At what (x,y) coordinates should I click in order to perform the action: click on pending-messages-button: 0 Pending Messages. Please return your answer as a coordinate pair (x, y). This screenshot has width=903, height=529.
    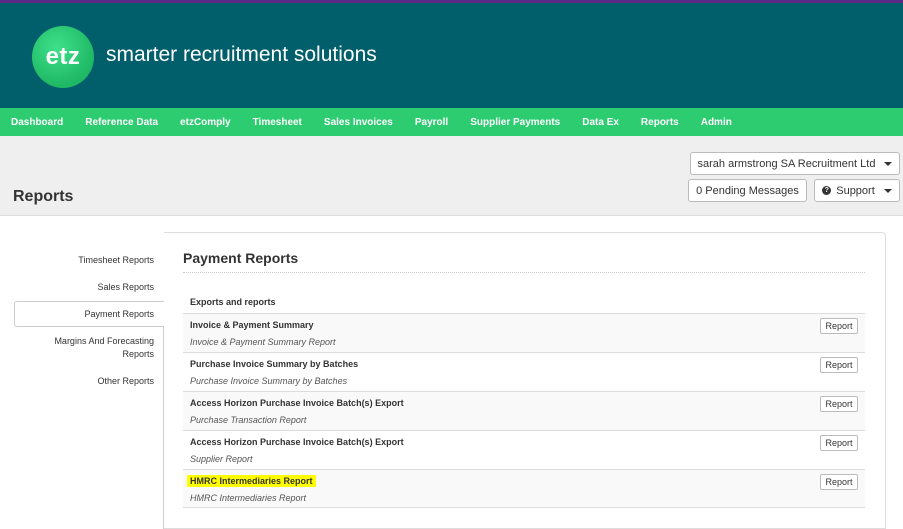
    Looking at the image, I should click on (747, 190).